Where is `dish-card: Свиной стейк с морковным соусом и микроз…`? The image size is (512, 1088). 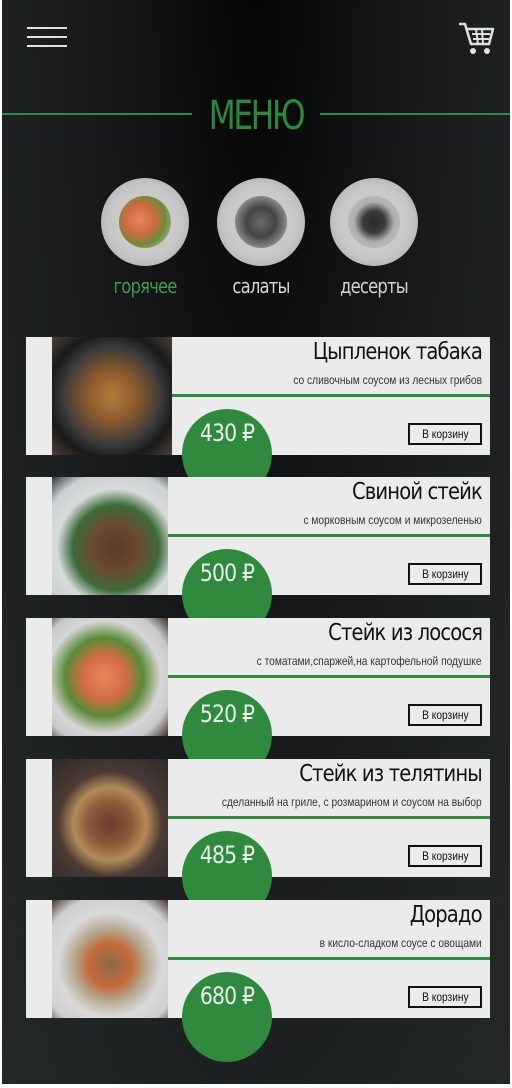
dish-card: Свиной стейк с морковным соусом и микроз… is located at coordinates (258, 558).